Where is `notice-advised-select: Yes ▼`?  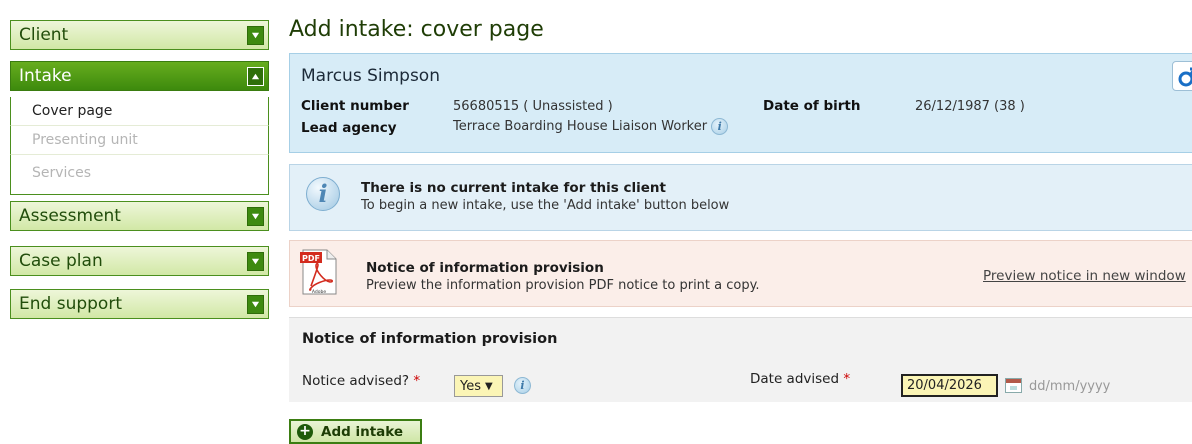
notice-advised-select: Yes ▼ is located at coordinates (478, 386).